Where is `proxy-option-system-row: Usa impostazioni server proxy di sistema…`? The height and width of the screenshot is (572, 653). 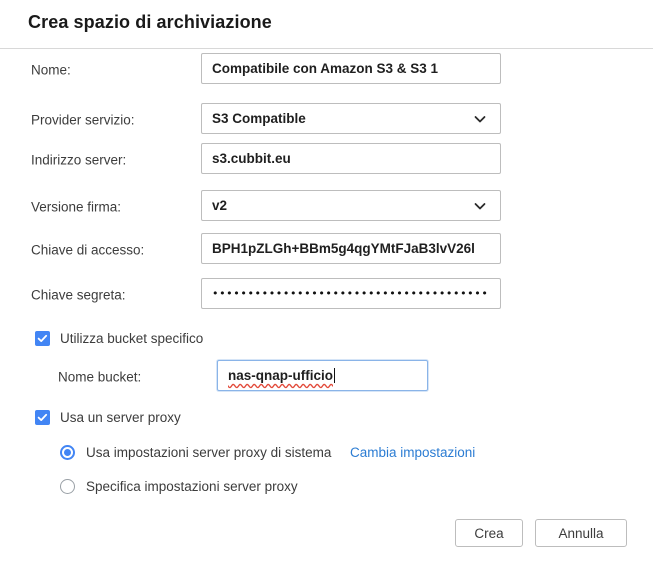
proxy-option-system-row: Usa impostazioni server proxy di sistema… is located at coordinates (326, 452).